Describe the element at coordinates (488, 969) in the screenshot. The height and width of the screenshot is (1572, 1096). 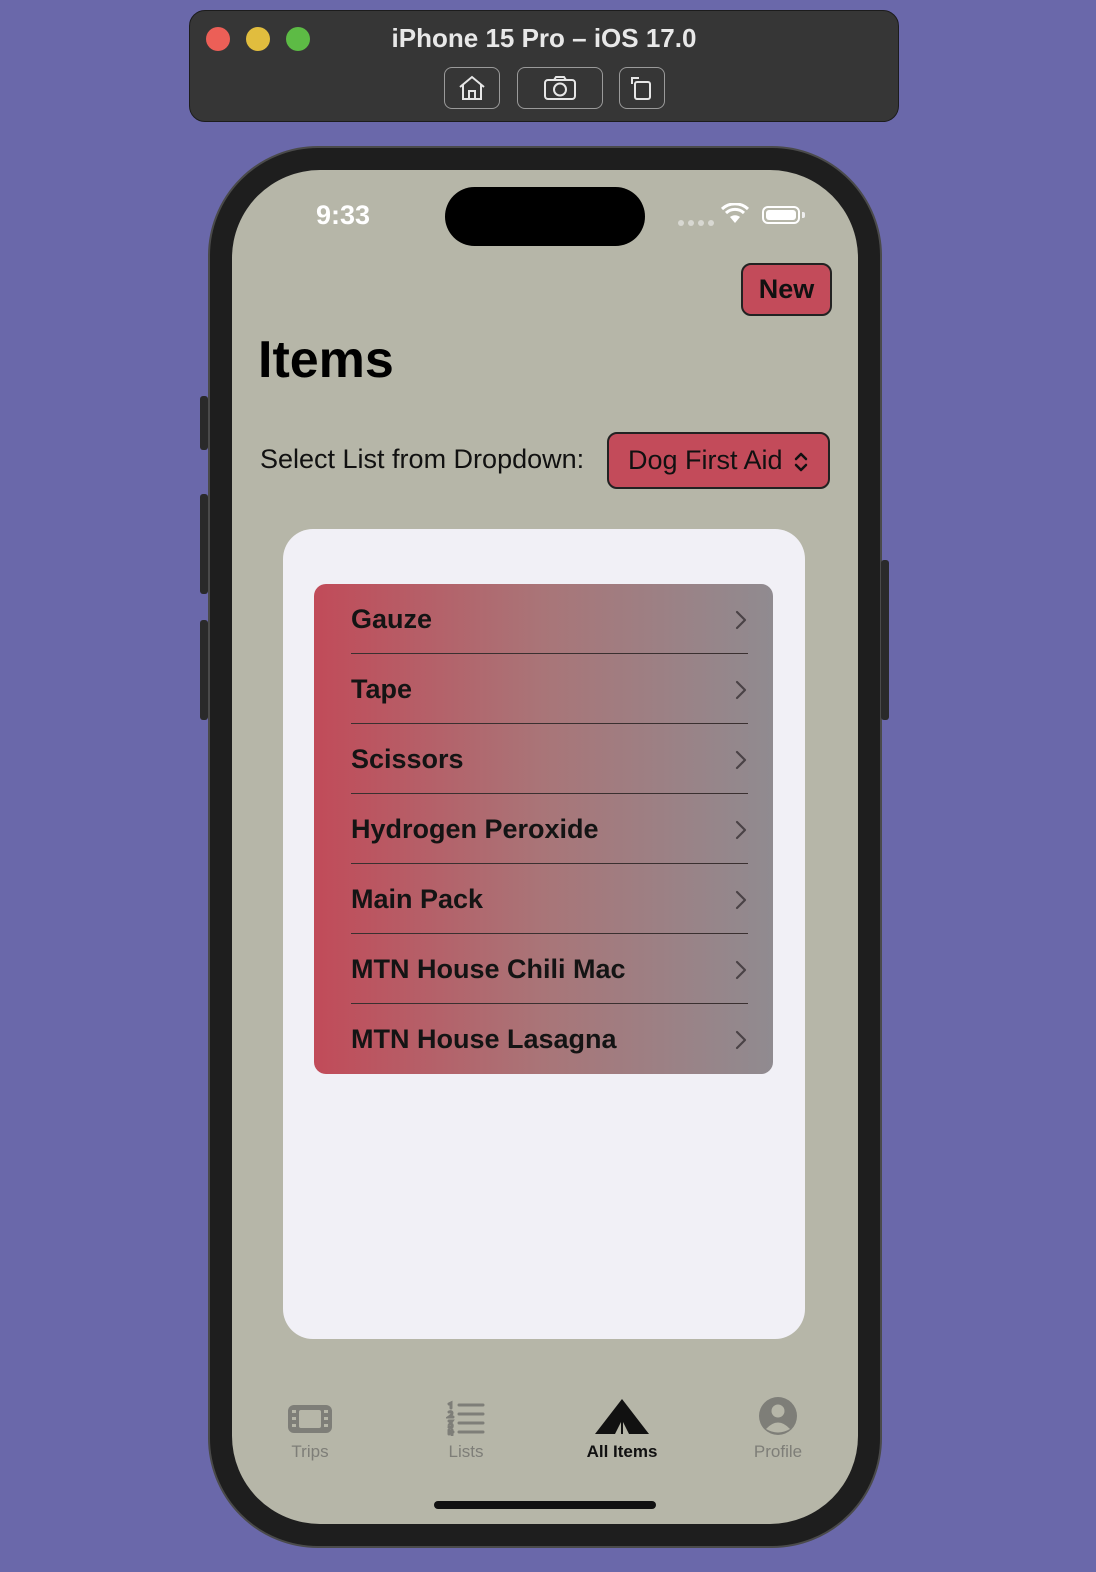
I see `item-label: MTN House Chili Mac` at that location.